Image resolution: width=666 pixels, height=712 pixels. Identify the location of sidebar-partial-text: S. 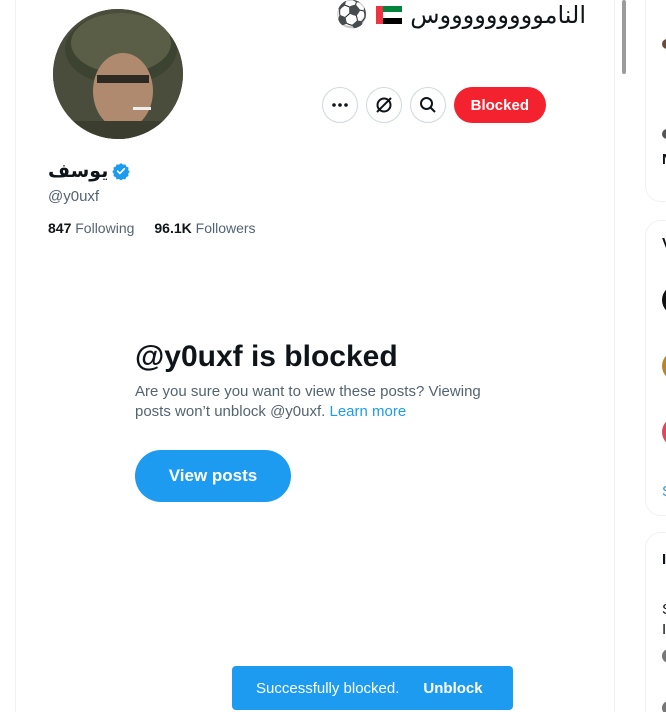
(664, 609).